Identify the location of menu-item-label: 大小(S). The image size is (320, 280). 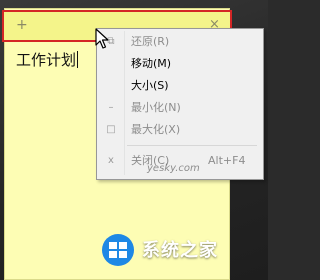
(150, 85).